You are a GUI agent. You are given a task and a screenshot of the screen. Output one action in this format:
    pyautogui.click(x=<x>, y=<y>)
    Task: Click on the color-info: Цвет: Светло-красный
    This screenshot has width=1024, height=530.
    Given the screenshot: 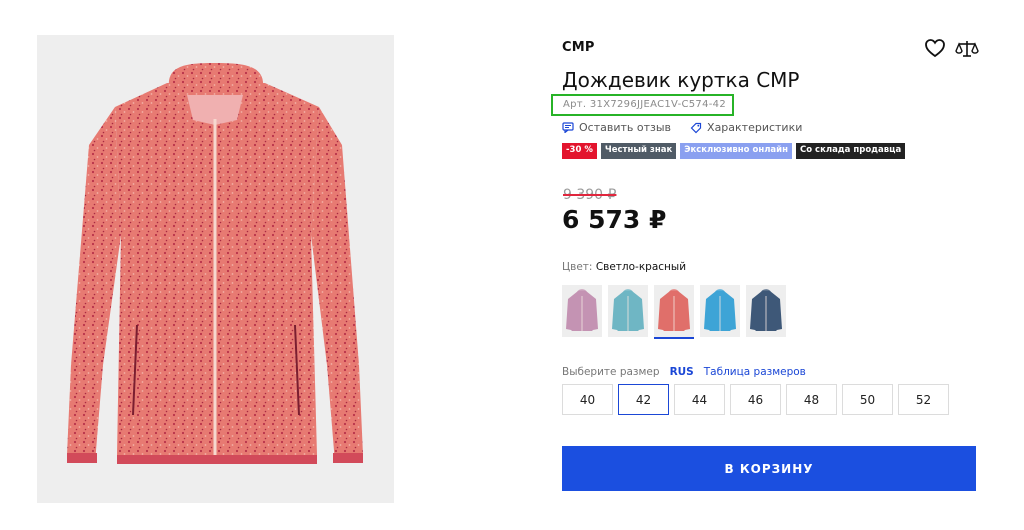 What is the action you would take?
    pyautogui.click(x=624, y=267)
    